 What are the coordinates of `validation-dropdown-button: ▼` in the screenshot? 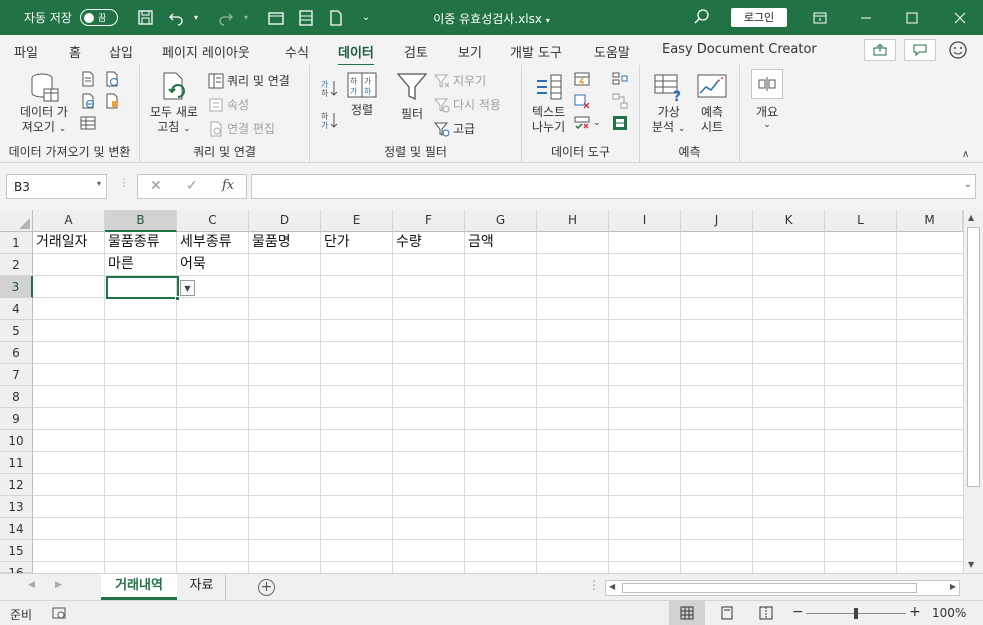 It's located at (187, 288).